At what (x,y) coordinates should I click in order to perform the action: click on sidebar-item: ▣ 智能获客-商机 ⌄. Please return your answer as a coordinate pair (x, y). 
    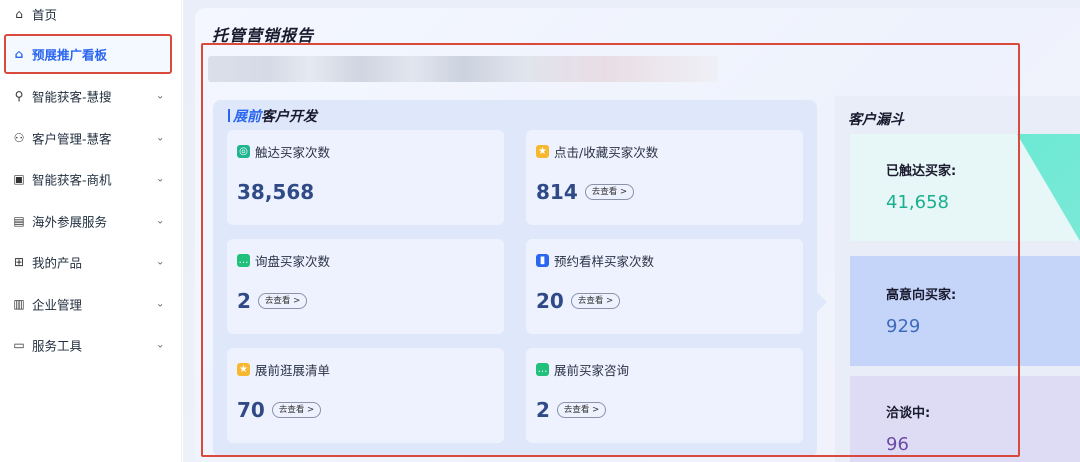
    Looking at the image, I should click on (91, 179).